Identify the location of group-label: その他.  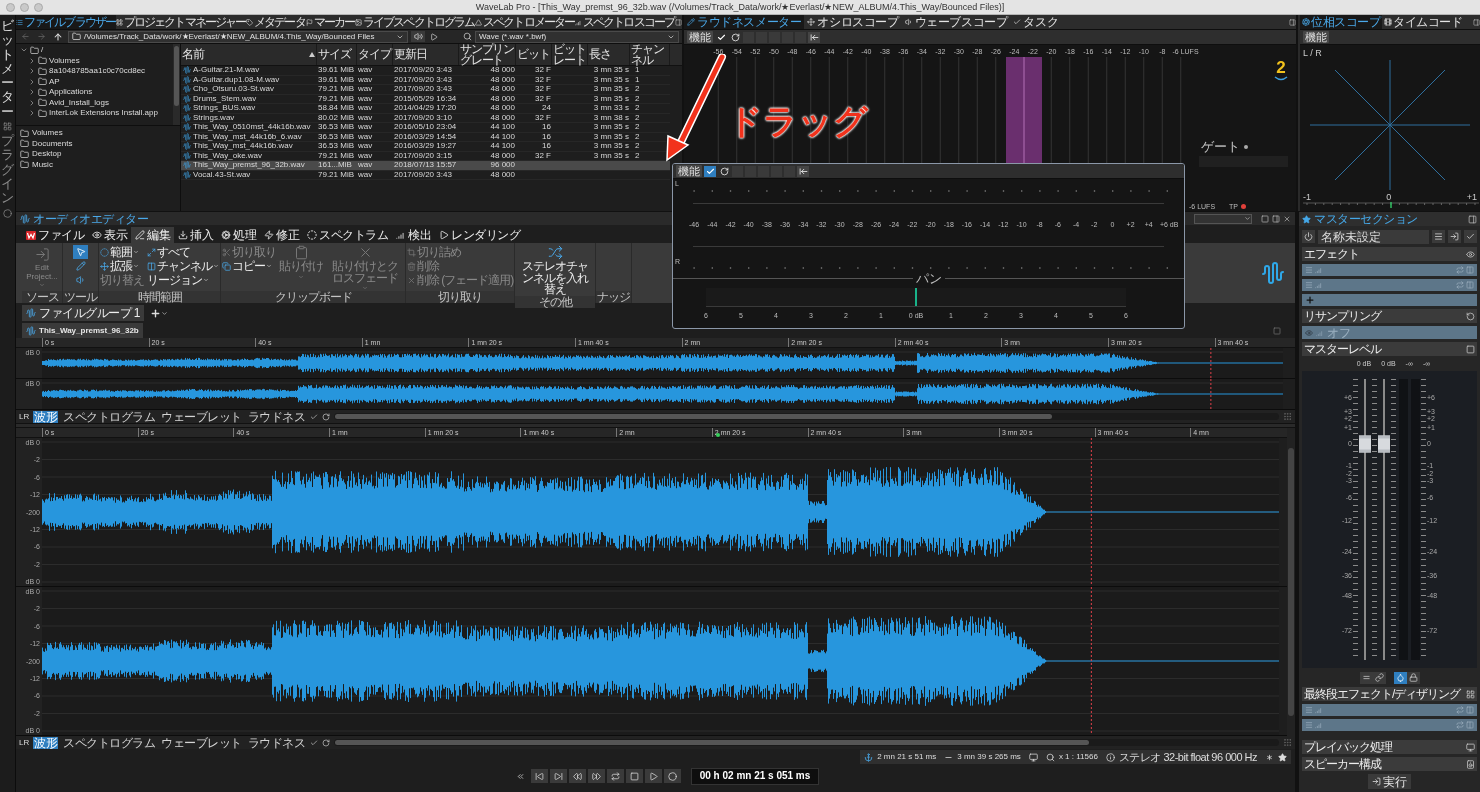
(555, 301).